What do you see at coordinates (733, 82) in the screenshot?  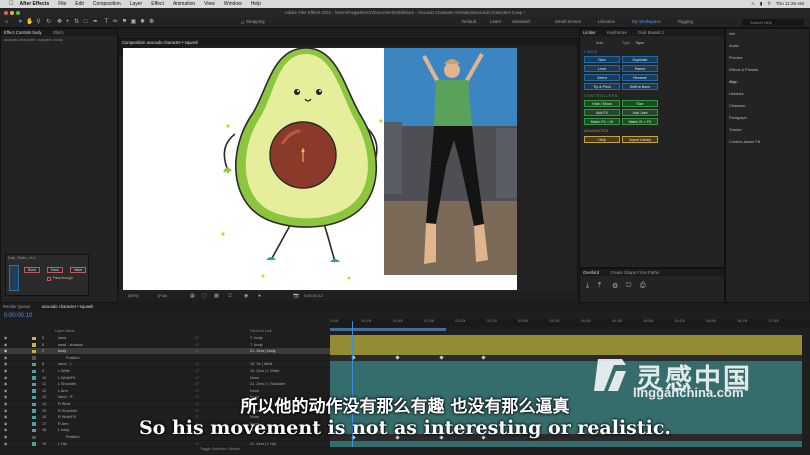 I see `panel-align: Align` at bounding box center [733, 82].